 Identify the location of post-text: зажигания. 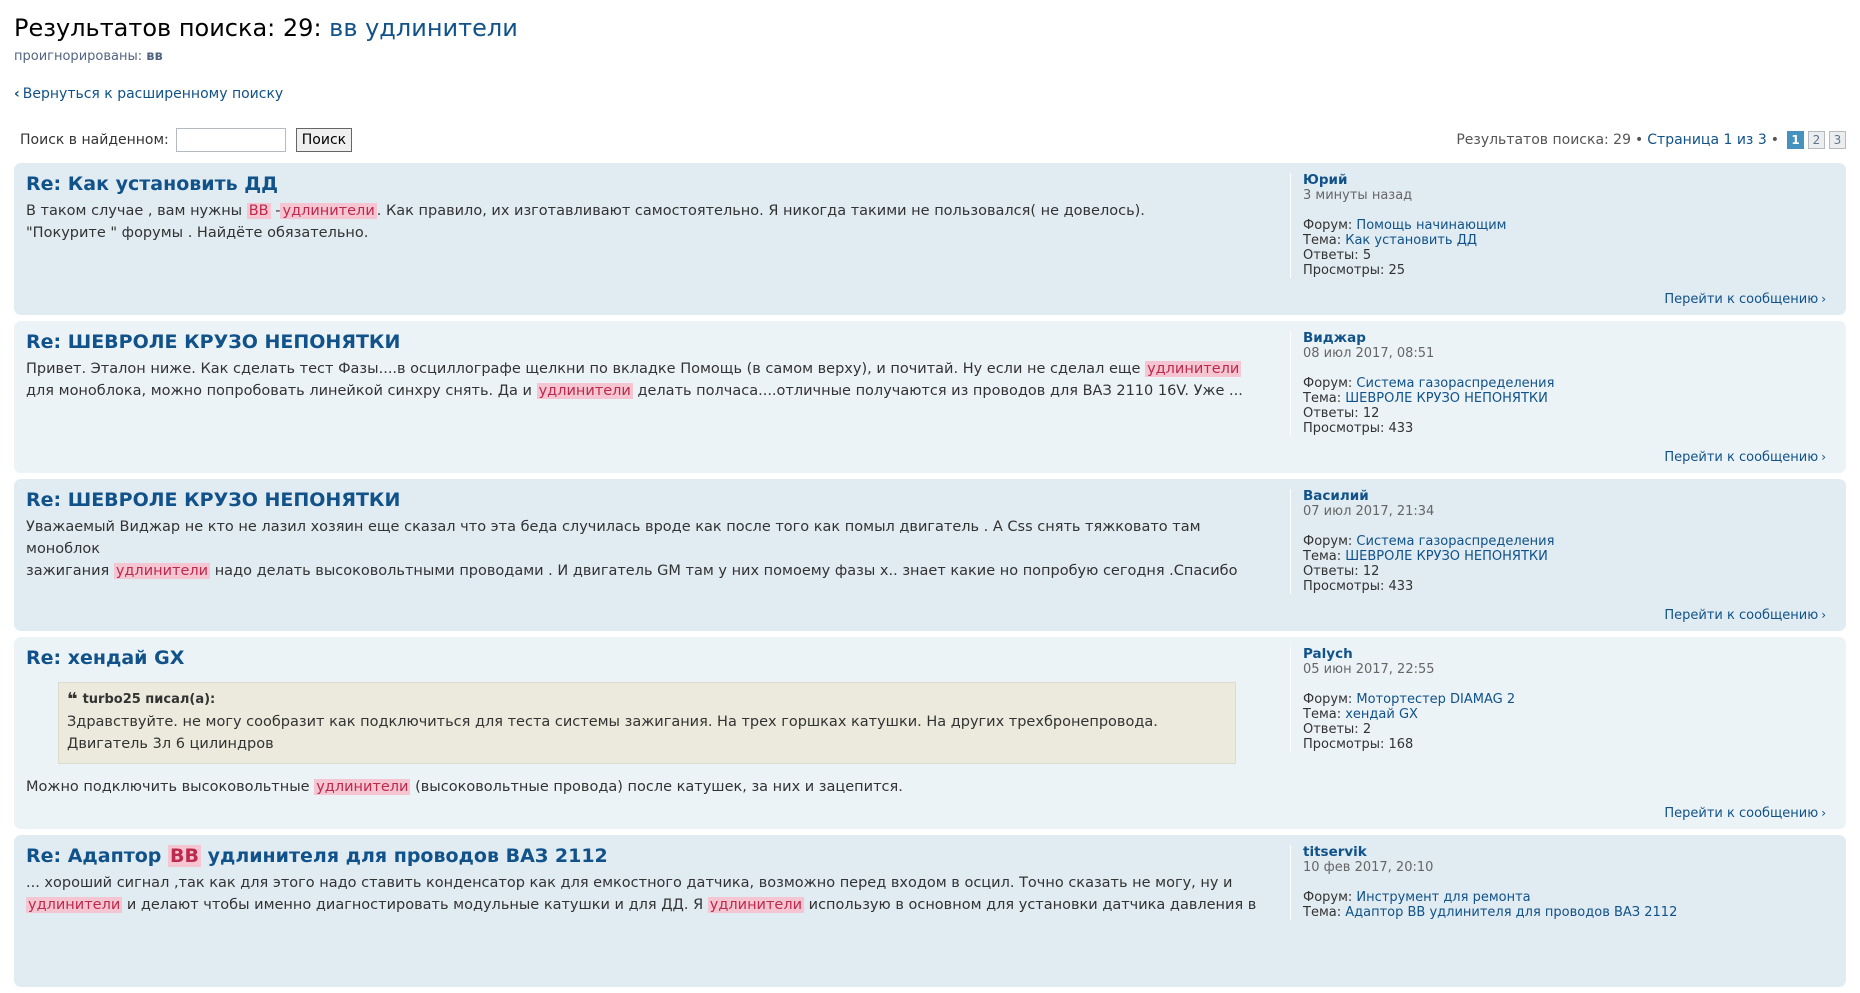
(70, 571).